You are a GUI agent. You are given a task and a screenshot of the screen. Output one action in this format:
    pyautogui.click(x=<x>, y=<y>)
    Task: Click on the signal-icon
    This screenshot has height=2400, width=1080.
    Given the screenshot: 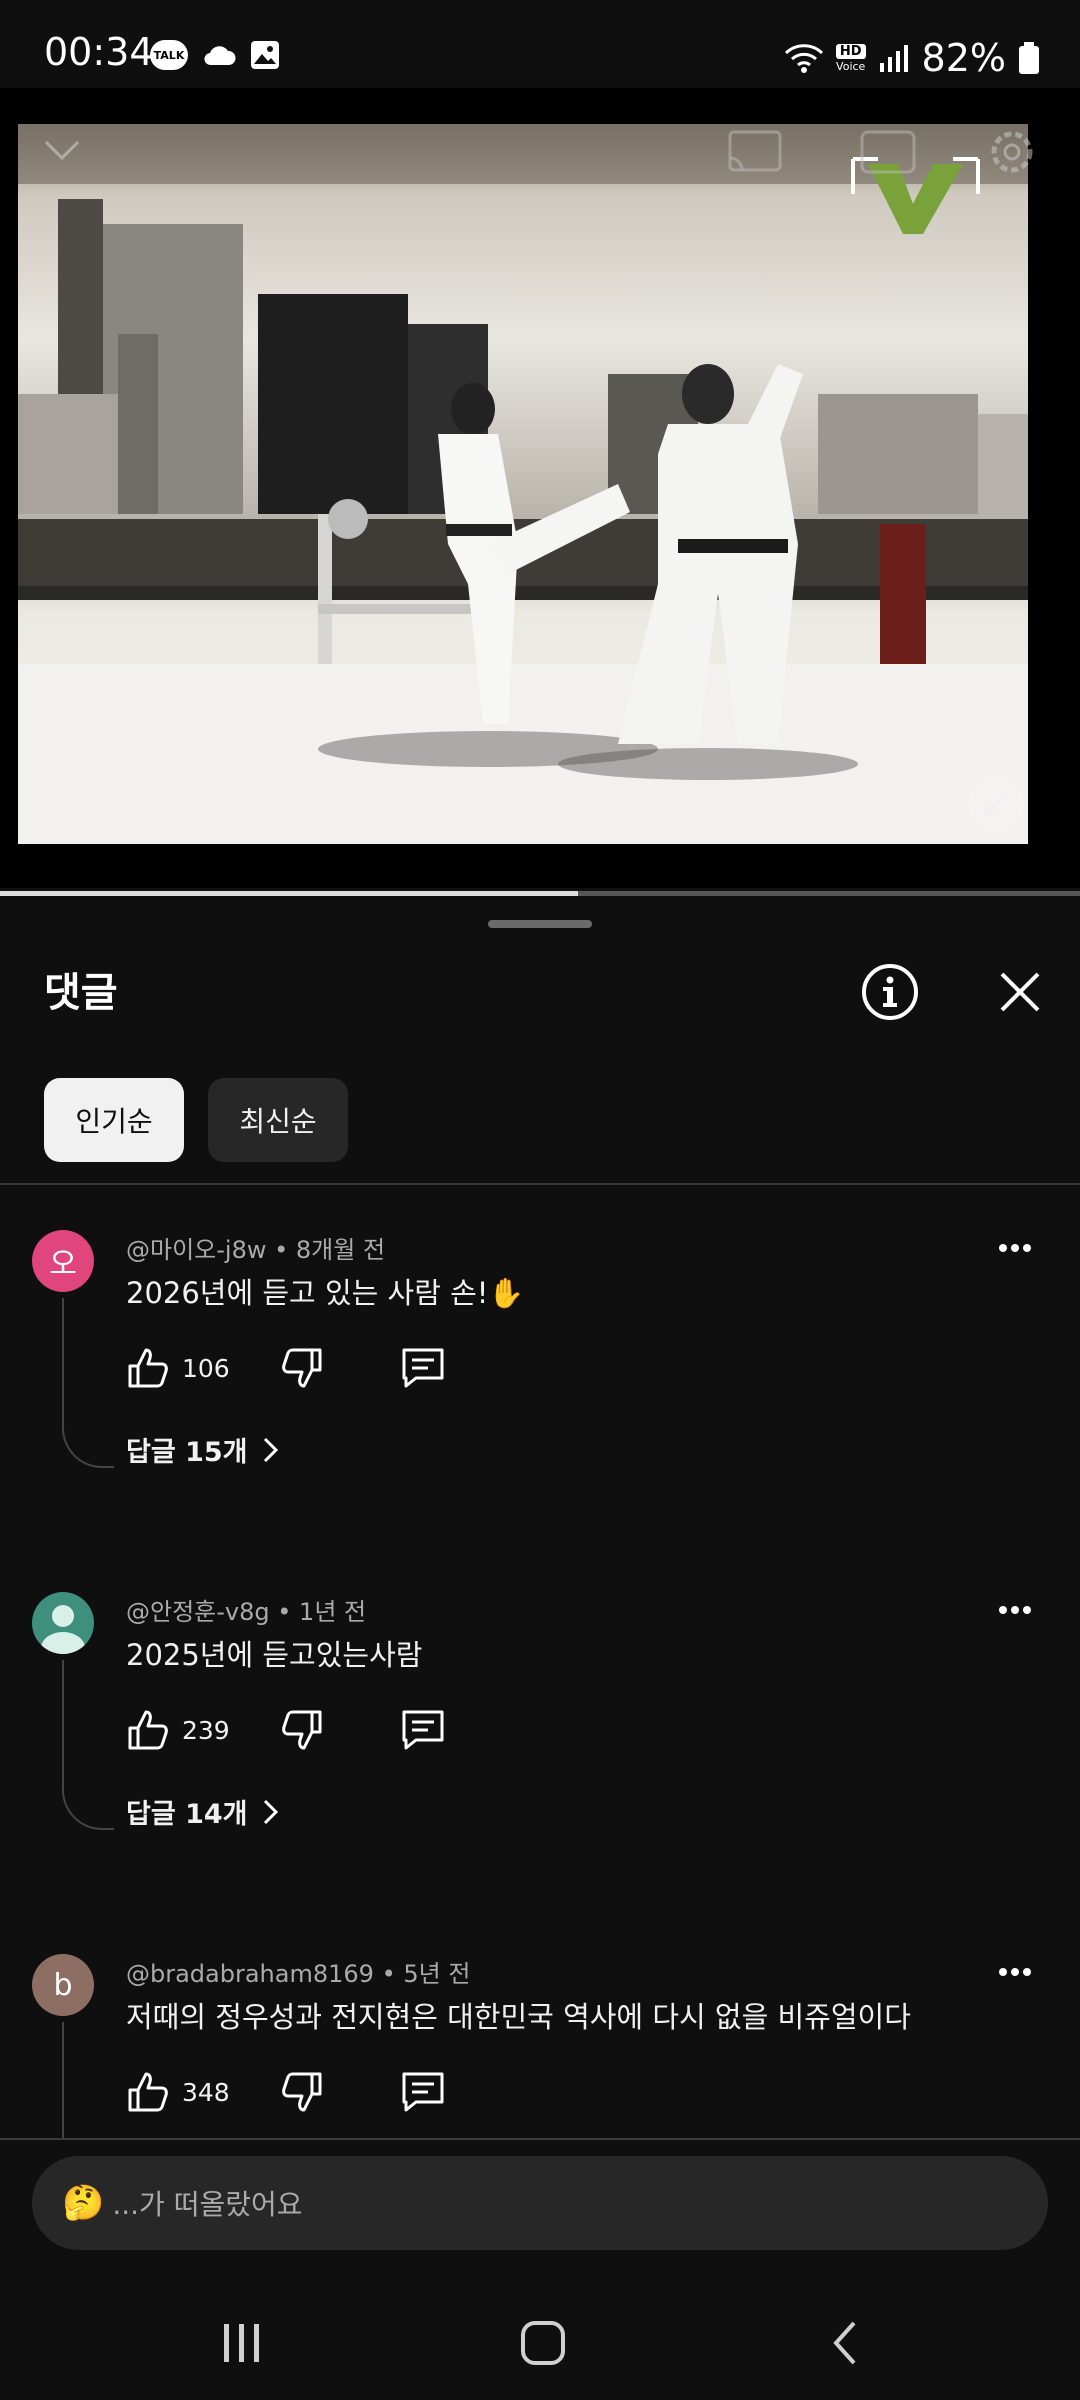 What is the action you would take?
    pyautogui.click(x=893, y=58)
    